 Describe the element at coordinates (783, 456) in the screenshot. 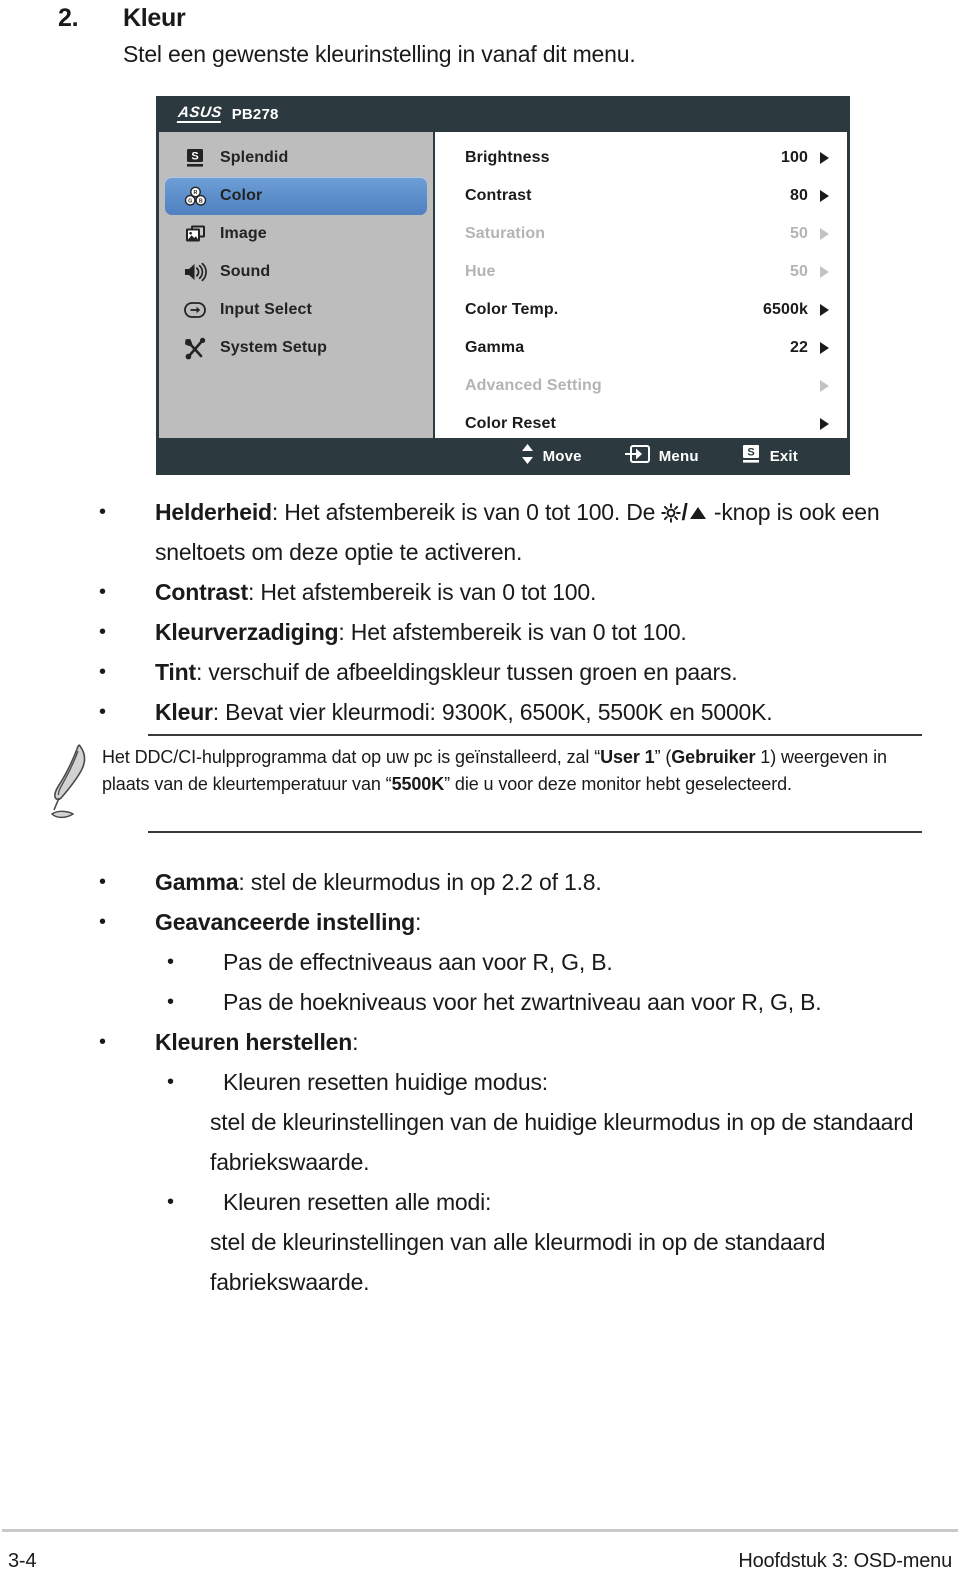

I see `osd-hint-label: Exit` at that location.